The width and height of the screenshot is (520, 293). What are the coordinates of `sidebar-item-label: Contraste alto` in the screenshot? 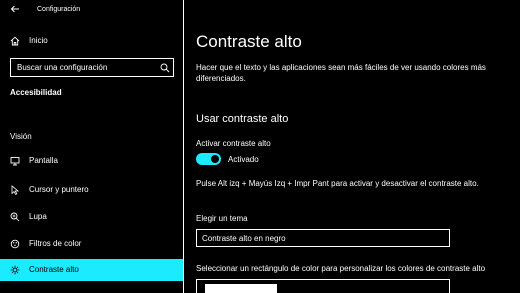 It's located at (54, 269).